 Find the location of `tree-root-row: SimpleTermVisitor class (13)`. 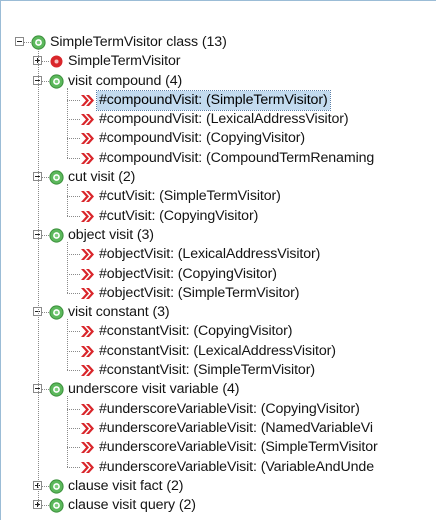

tree-root-row: SimpleTermVisitor class (13) is located at coordinates (218, 42).